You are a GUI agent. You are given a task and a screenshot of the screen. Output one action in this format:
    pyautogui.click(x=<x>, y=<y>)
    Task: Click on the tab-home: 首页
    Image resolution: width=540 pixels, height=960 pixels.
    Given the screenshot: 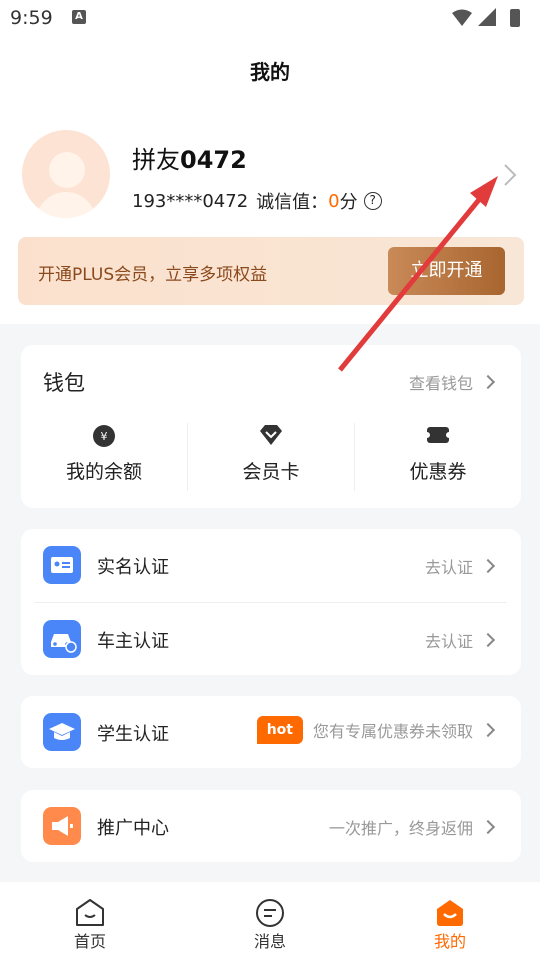 What is the action you would take?
    pyautogui.click(x=90, y=921)
    